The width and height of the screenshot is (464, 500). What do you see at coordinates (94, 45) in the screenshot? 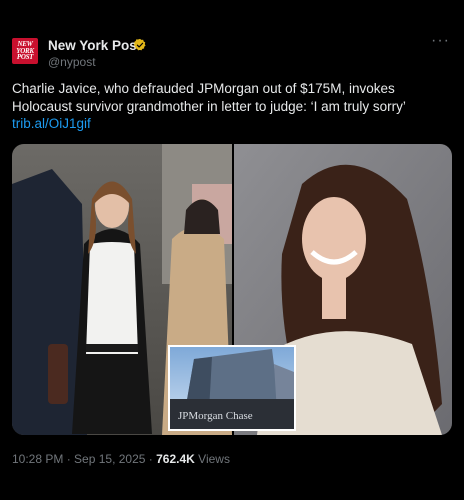
I see `account-name: New York Post` at bounding box center [94, 45].